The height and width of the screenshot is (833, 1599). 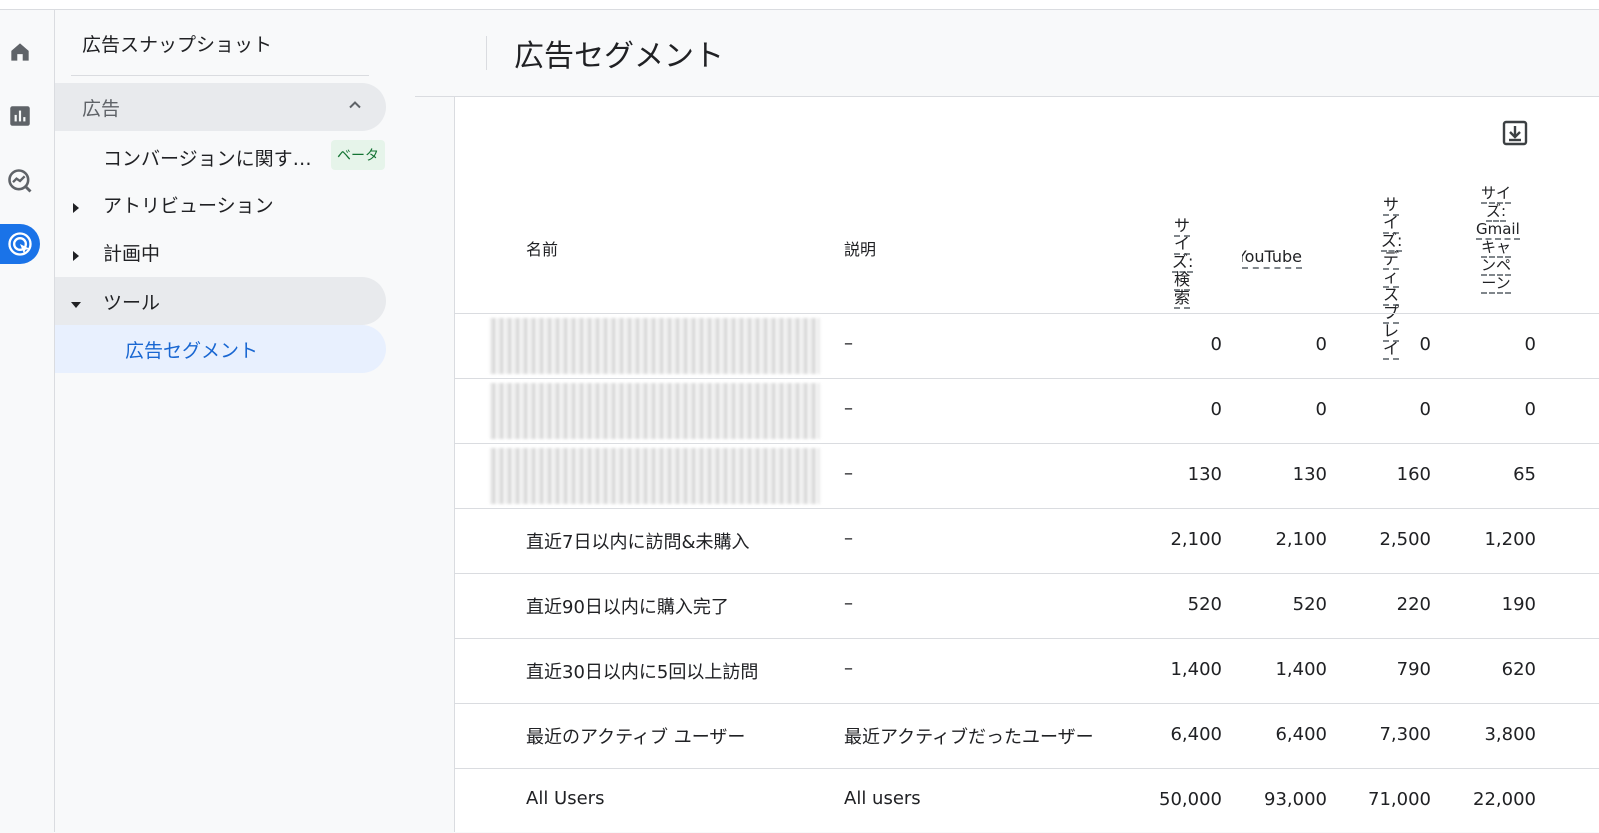 I want to click on cell-size-youtube: 6,400, so click(x=1301, y=734).